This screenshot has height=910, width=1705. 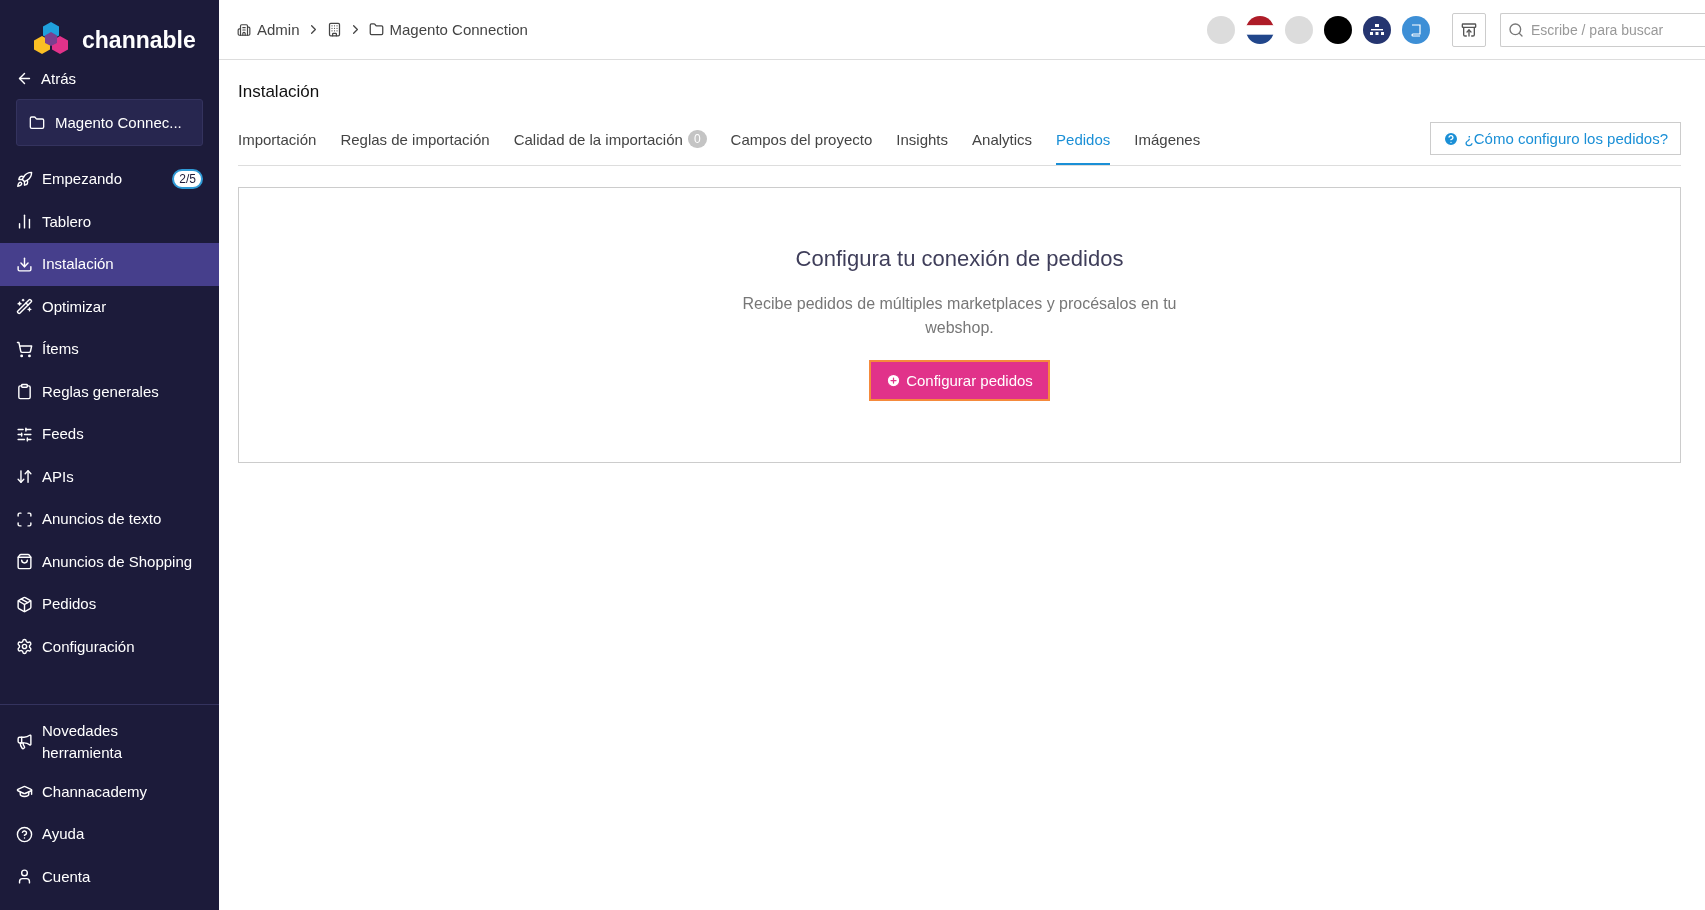 What do you see at coordinates (894, 380) in the screenshot?
I see `plus-circle-icon` at bounding box center [894, 380].